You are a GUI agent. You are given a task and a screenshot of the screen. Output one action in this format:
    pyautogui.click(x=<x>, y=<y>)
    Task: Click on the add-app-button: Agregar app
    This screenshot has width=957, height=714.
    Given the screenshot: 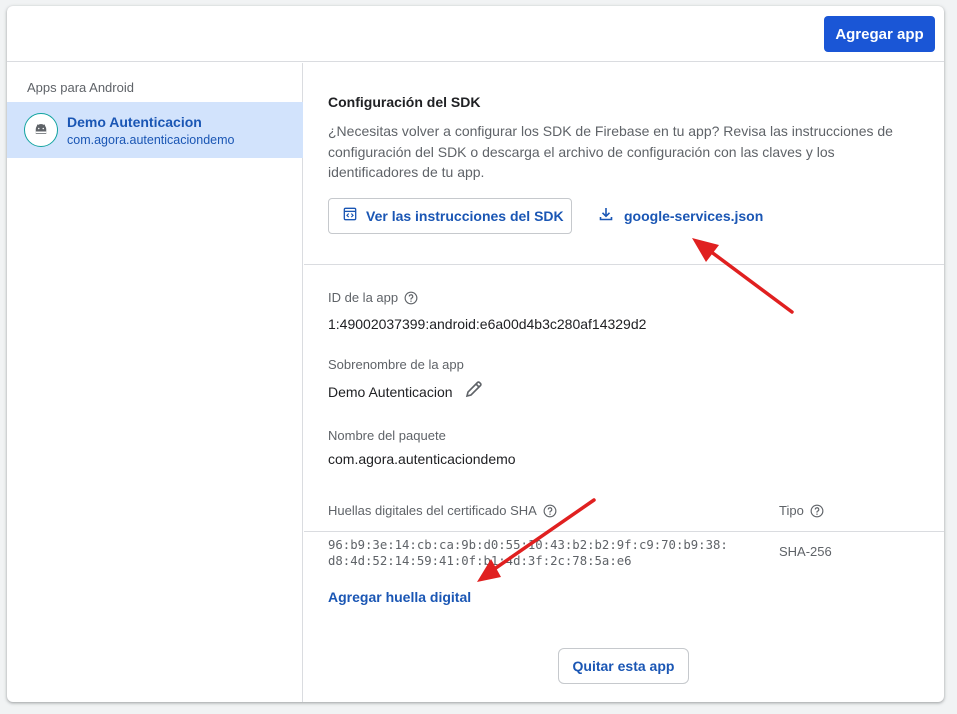 What is the action you would take?
    pyautogui.click(x=879, y=34)
    